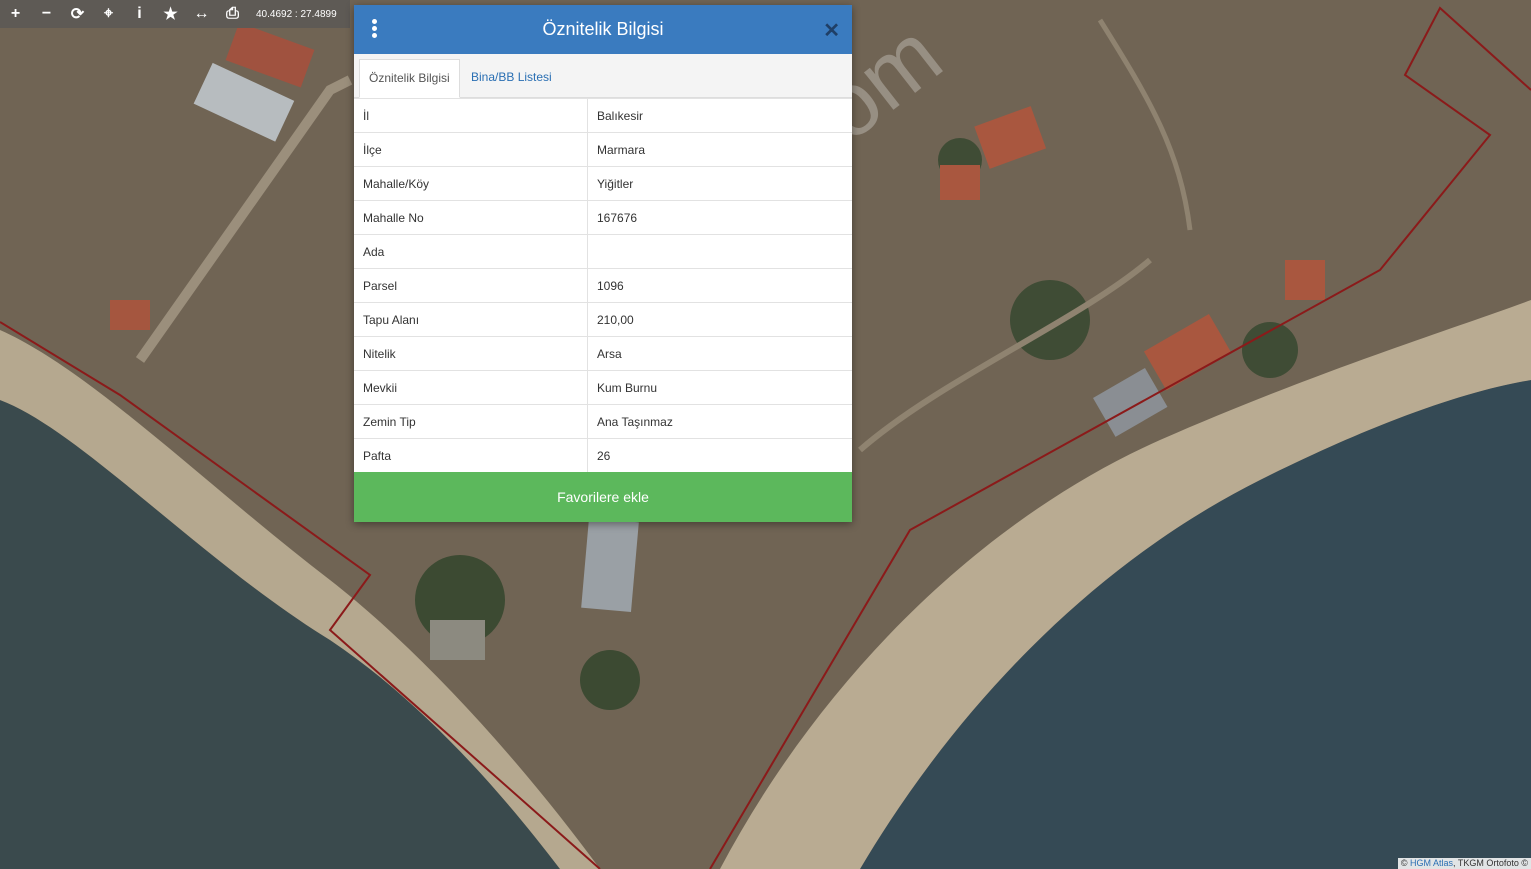 Image resolution: width=1531 pixels, height=869 pixels. I want to click on kebab-menu-icon, so click(375, 29).